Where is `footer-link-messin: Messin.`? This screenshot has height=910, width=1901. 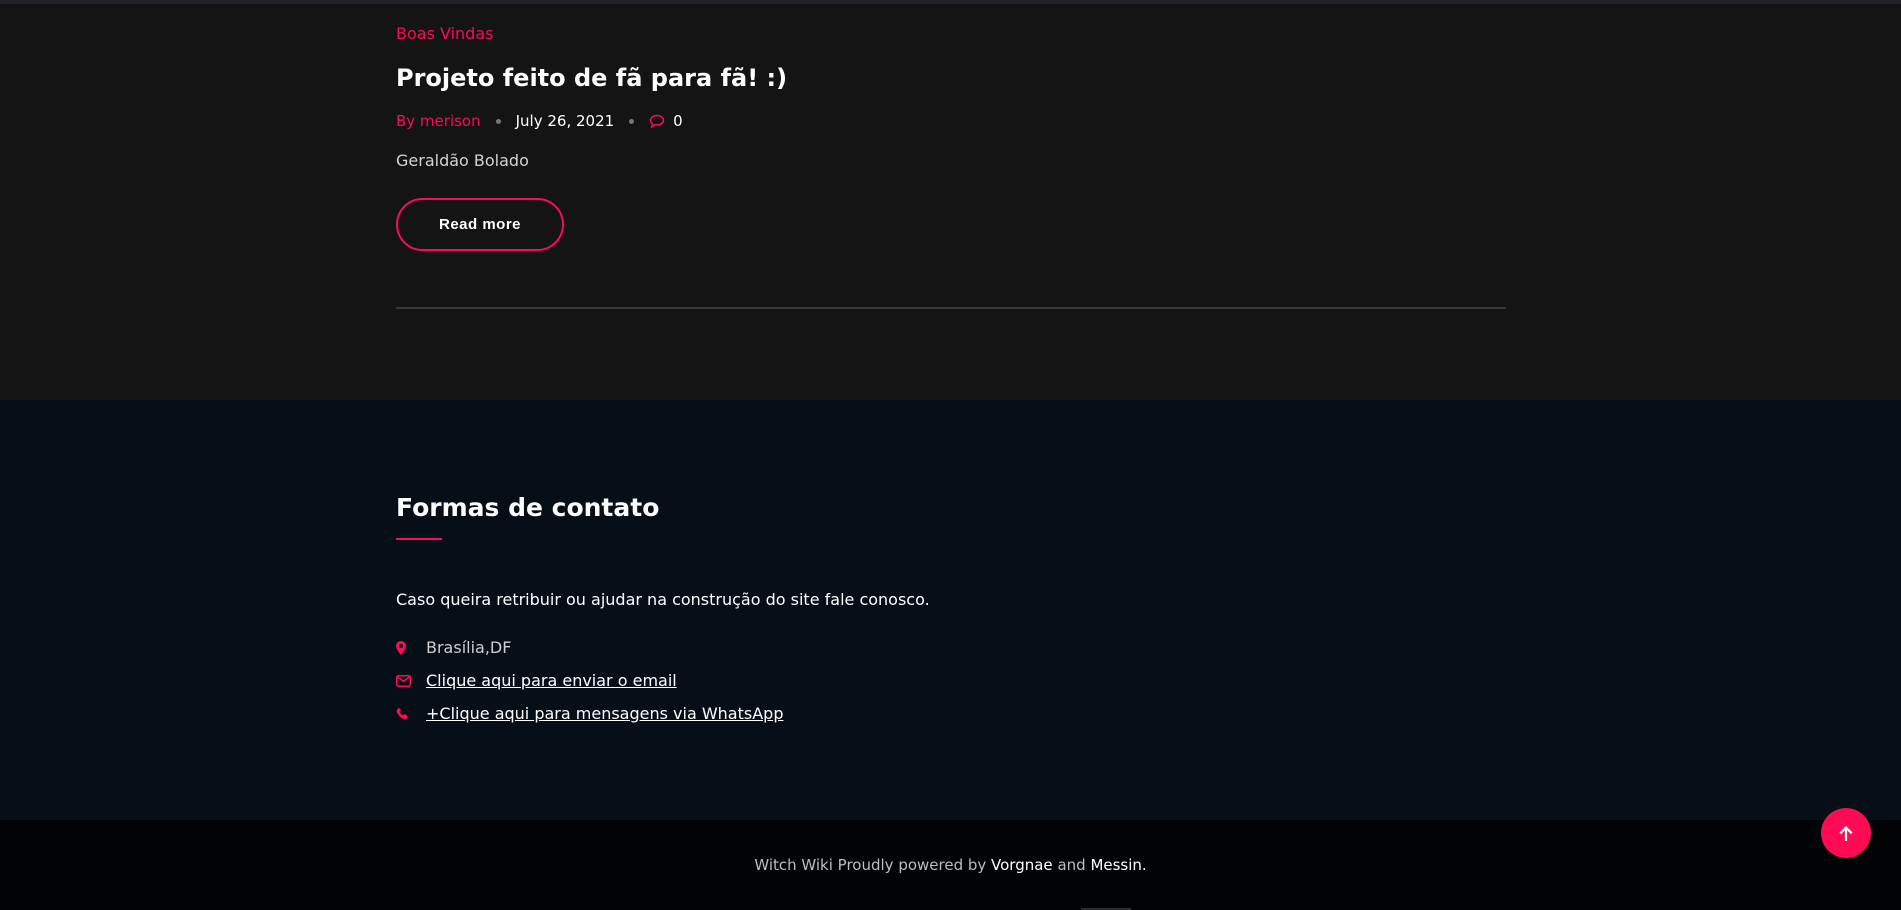 footer-link-messin: Messin. is located at coordinates (1118, 865).